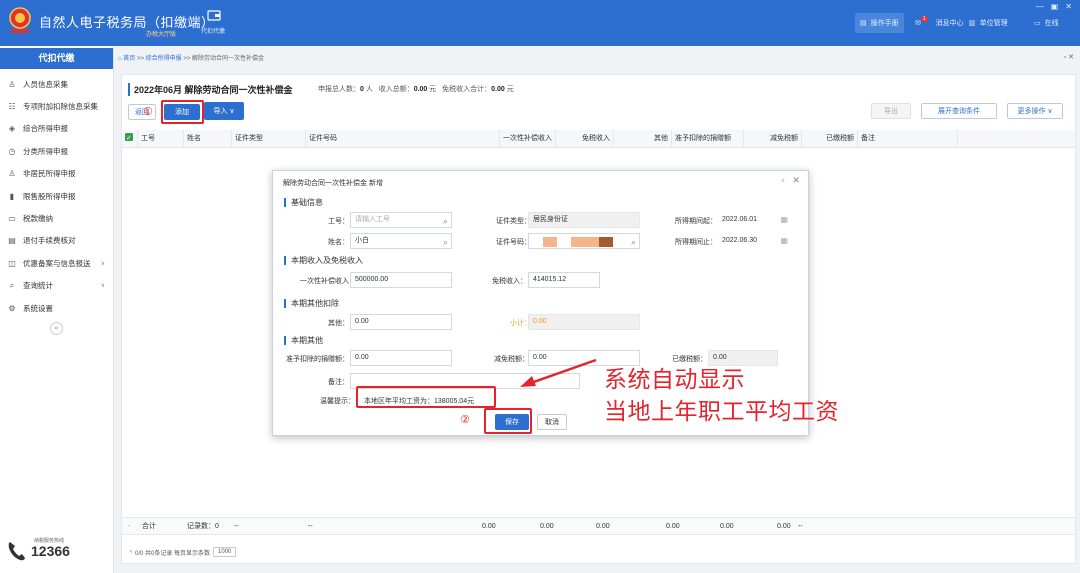 The height and width of the screenshot is (573, 1080). What do you see at coordinates (303, 202) in the screenshot?
I see `section-basic-info: 基础信息` at bounding box center [303, 202].